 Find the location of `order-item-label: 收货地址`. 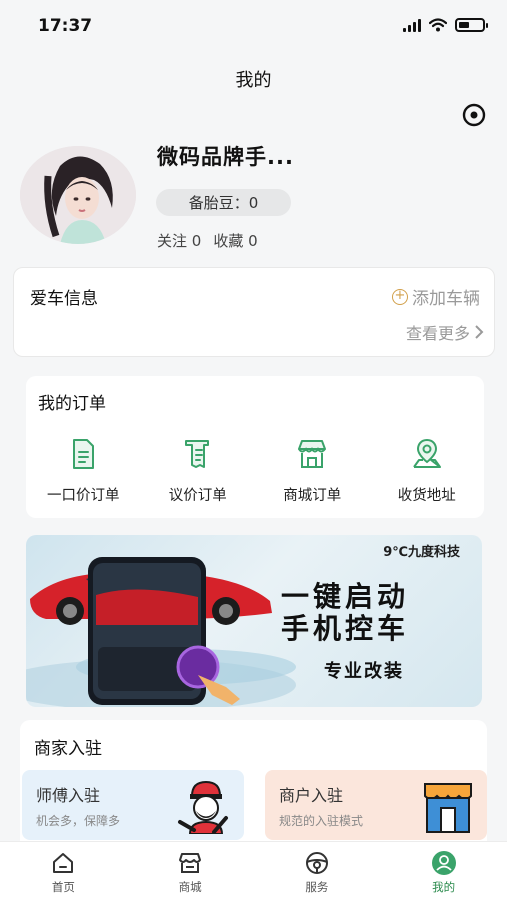

order-item-label: 收货地址 is located at coordinates (426, 496).